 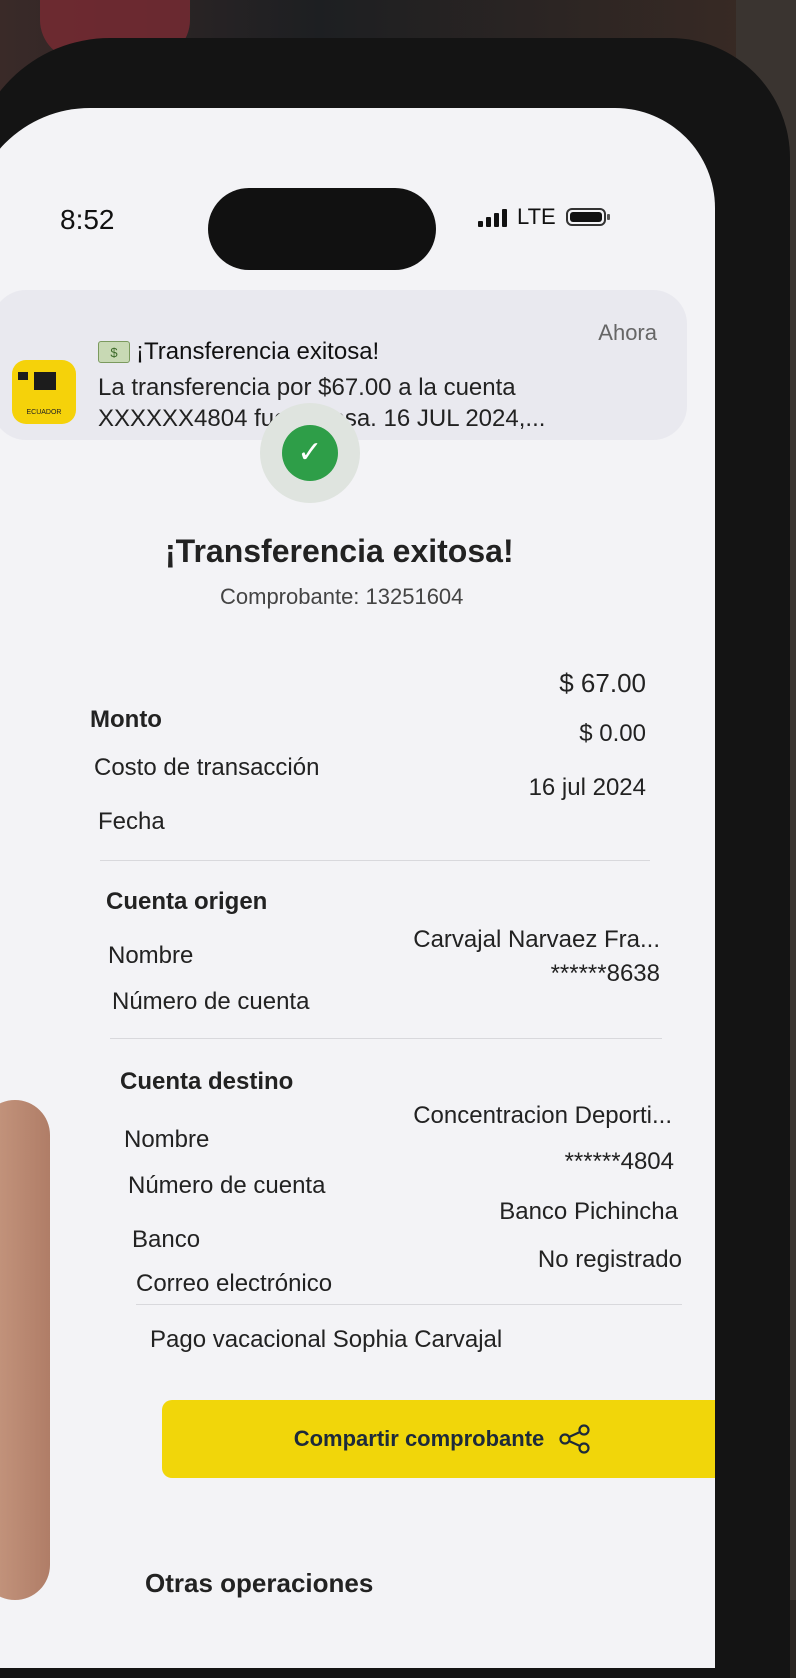 I want to click on checkmark-icon: ✓, so click(x=310, y=453).